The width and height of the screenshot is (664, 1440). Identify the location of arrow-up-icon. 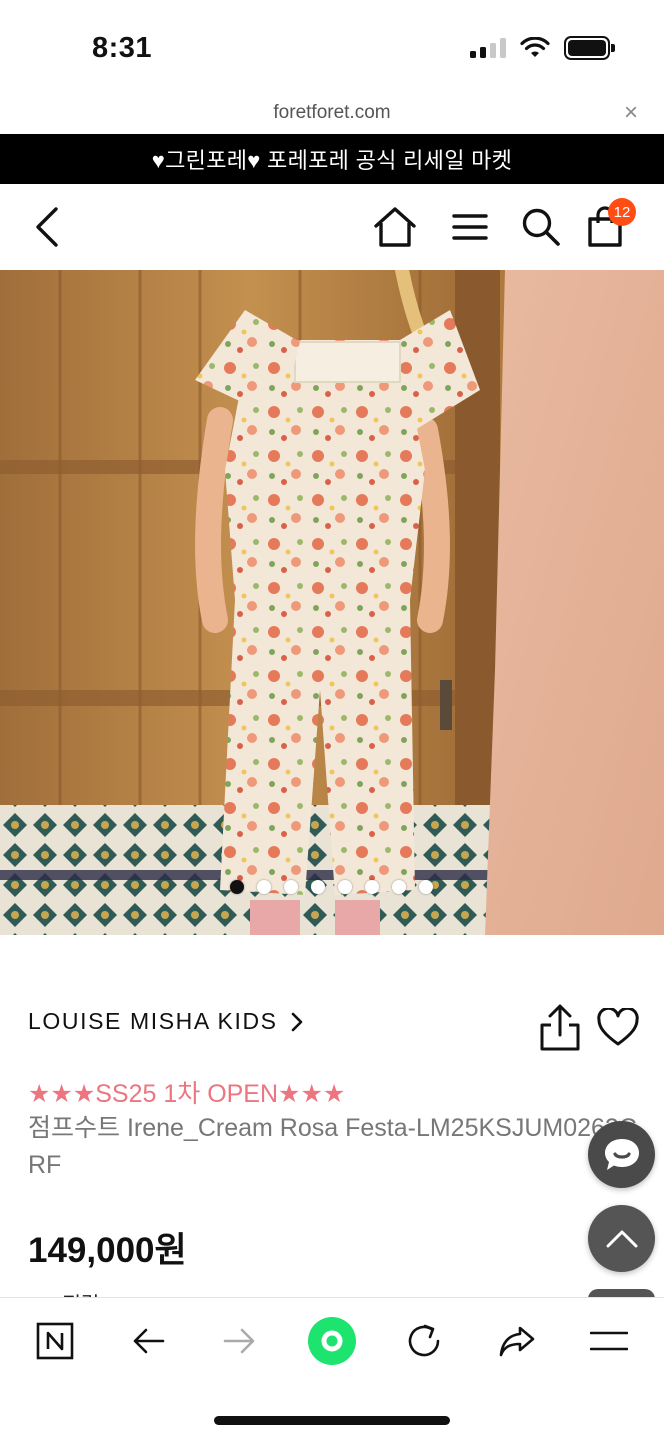
(621, 1238).